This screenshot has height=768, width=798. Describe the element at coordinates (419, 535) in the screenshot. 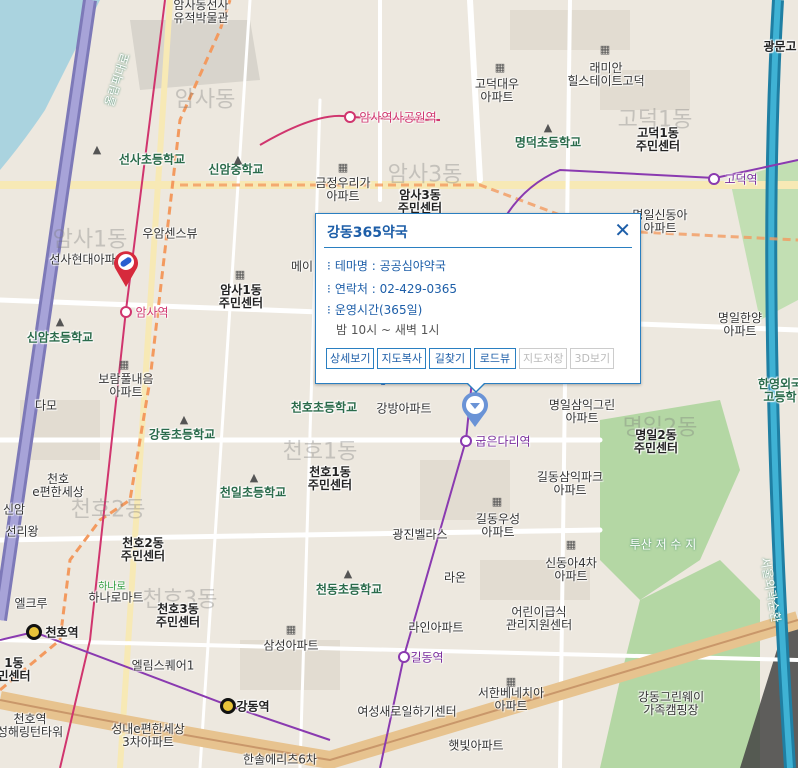

I see `label-gwangjin: 광진벨라스` at that location.